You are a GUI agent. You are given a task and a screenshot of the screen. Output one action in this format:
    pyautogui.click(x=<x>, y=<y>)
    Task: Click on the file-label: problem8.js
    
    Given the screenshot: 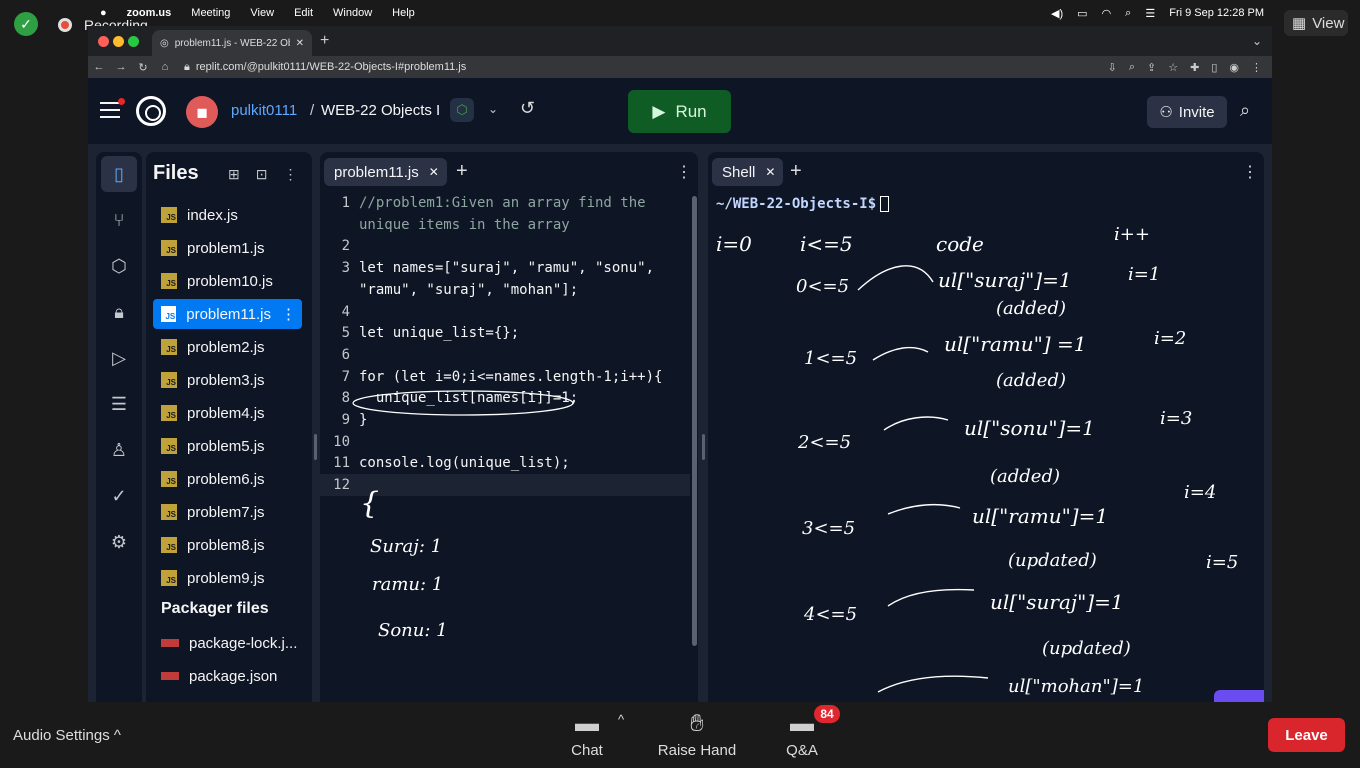 What is the action you would take?
    pyautogui.click(x=226, y=545)
    